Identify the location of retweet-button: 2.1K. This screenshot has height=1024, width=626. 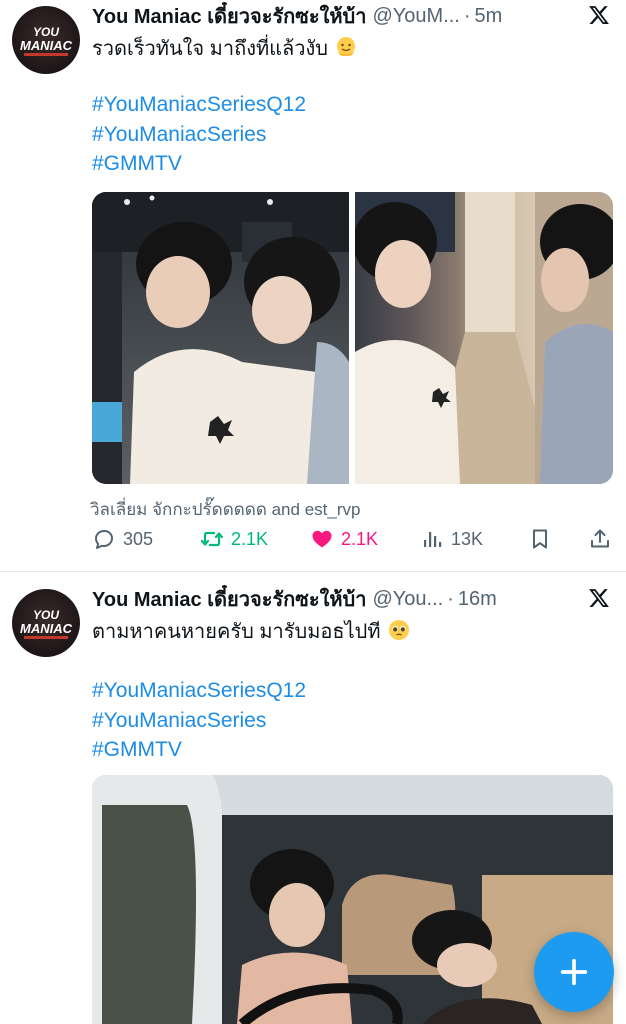
(234, 539).